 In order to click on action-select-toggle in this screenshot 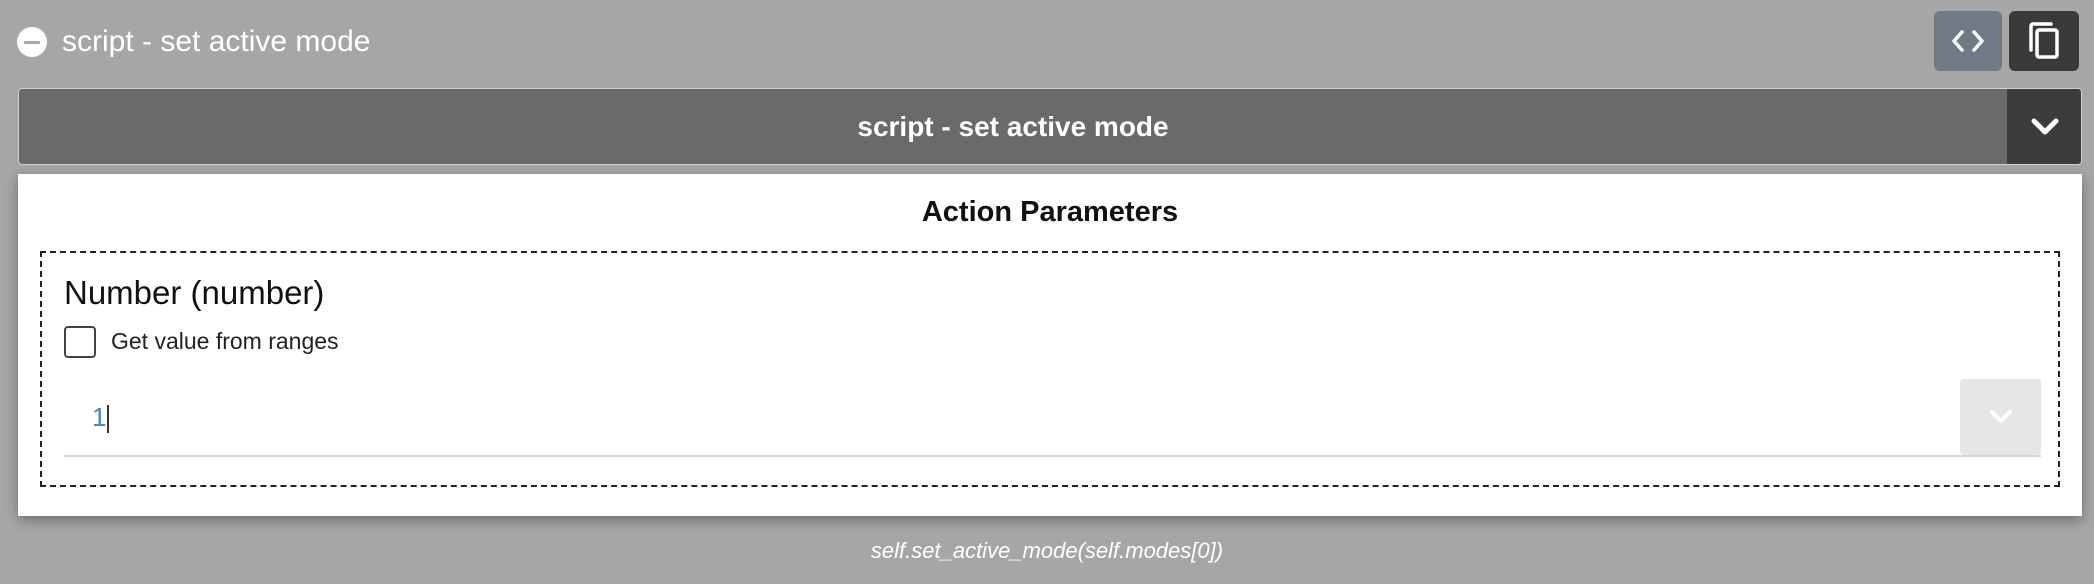, I will do `click(2044, 126)`.